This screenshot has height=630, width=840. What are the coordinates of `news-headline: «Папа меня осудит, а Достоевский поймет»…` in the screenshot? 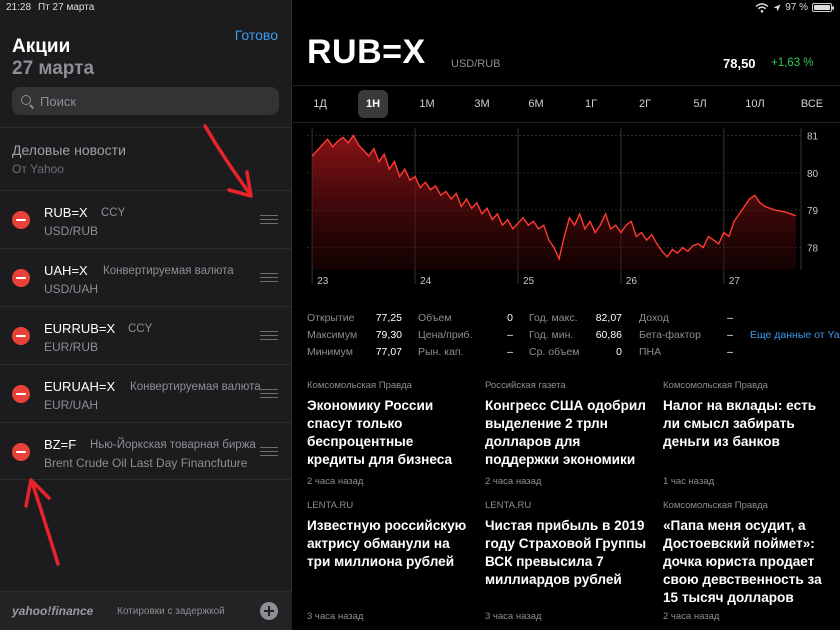 It's located at (742, 561).